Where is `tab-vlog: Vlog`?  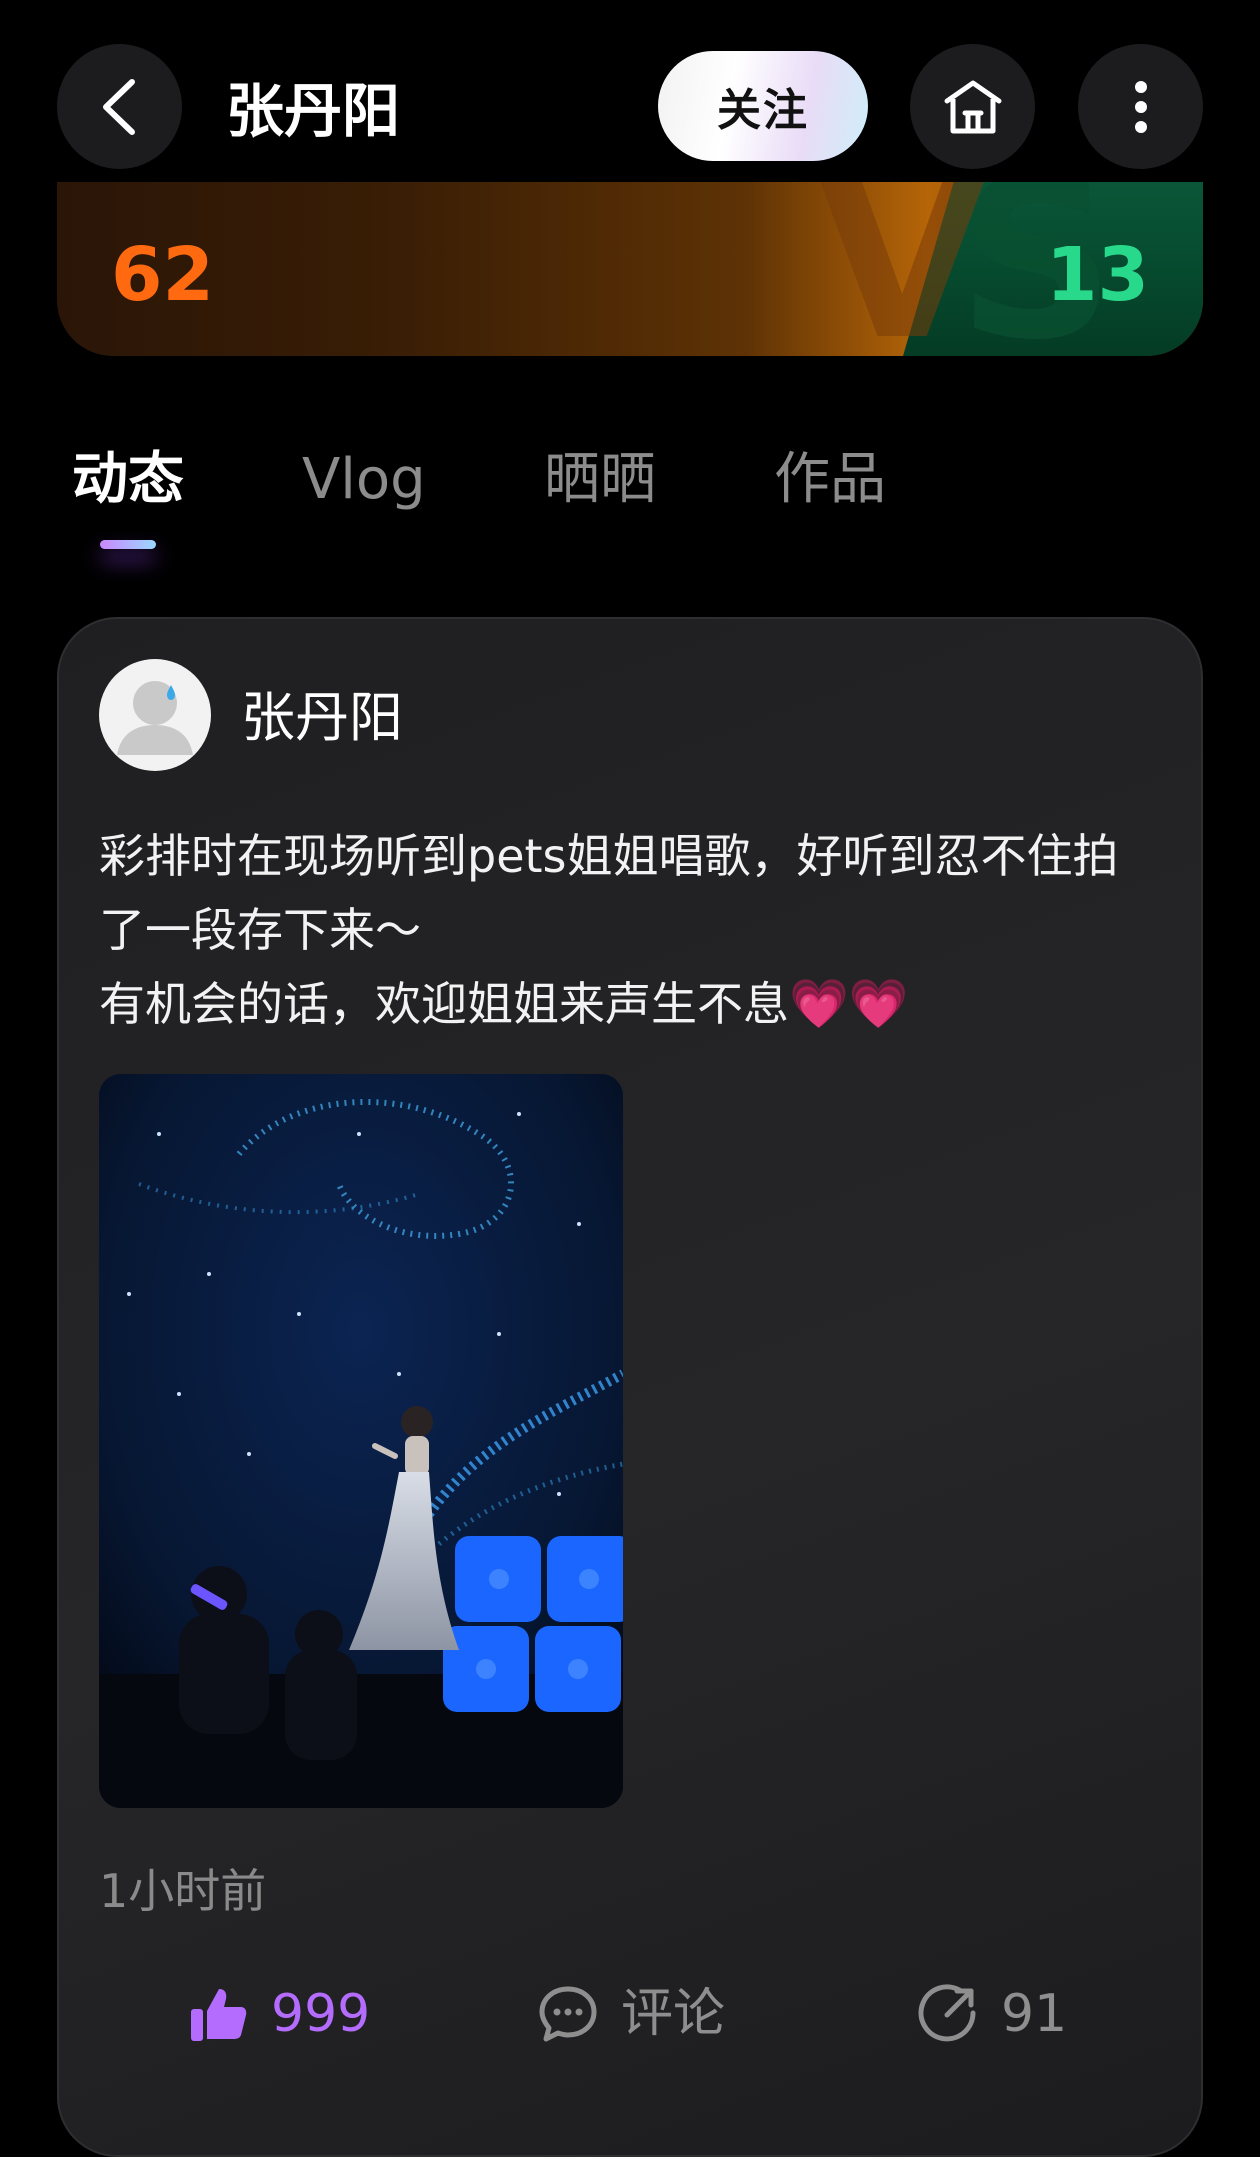
tab-vlog: Vlog is located at coordinates (364, 480).